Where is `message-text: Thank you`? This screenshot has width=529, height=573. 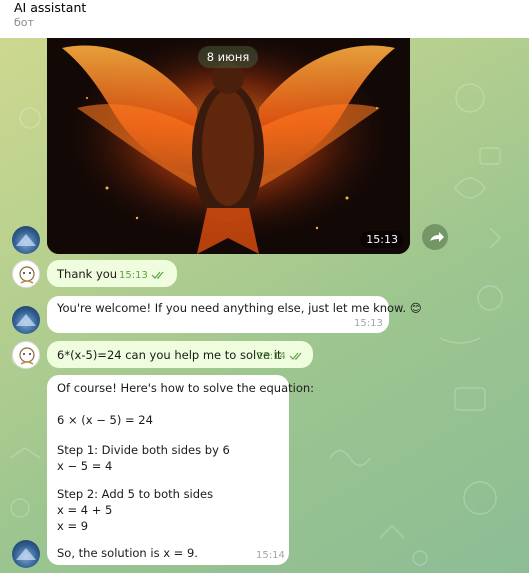
message-text: Thank you is located at coordinates (87, 274).